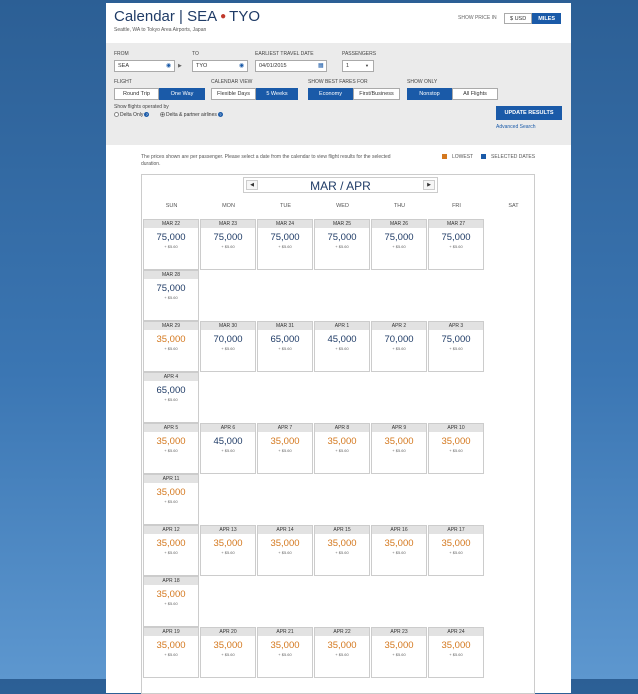  Describe the element at coordinates (171, 499) in the screenshot. I see `calendar-day-cell: APR 11 35,000 + $5.60` at that location.